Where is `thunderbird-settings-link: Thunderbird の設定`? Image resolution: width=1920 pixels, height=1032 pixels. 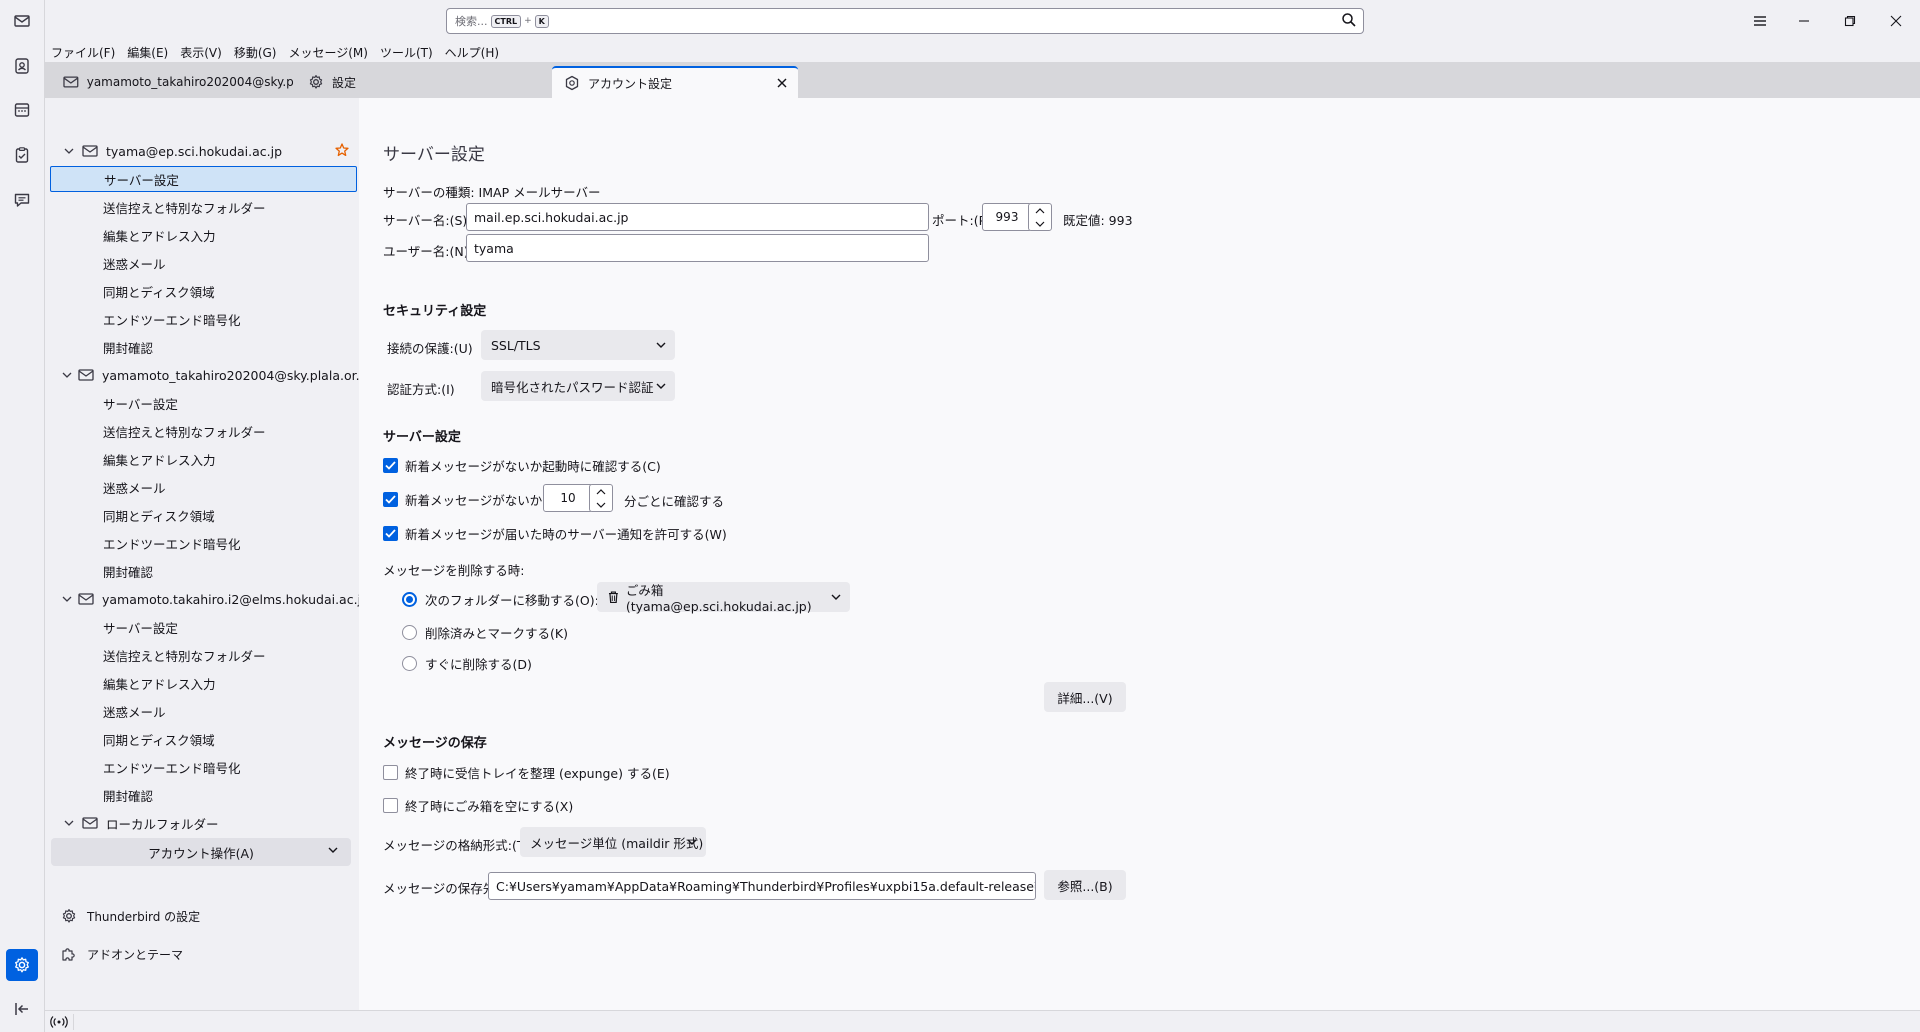
thunderbird-settings-link: Thunderbird の設定 is located at coordinates (130, 916).